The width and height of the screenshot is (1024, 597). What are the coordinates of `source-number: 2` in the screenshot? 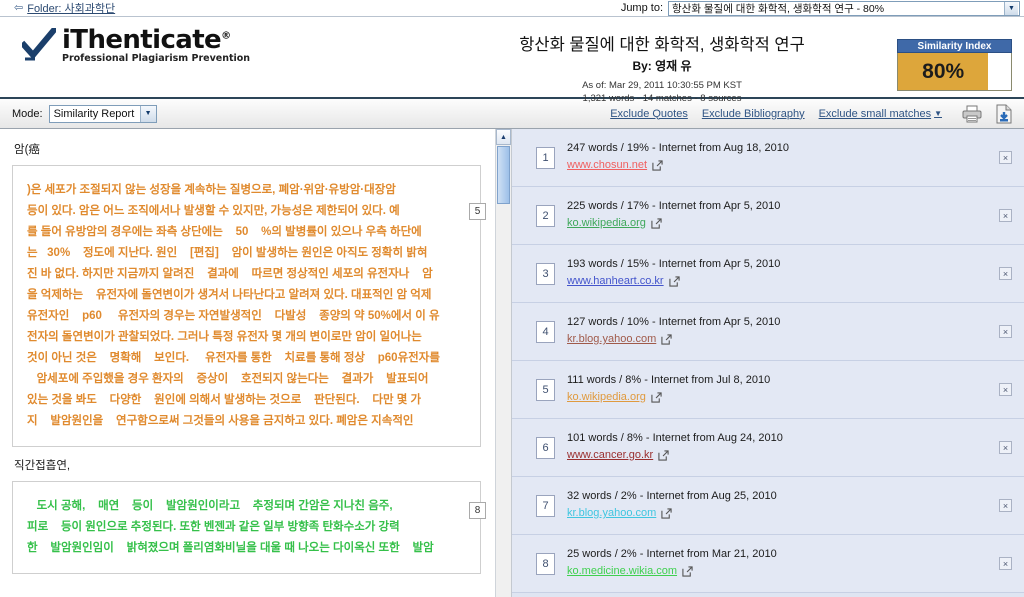 It's located at (545, 215).